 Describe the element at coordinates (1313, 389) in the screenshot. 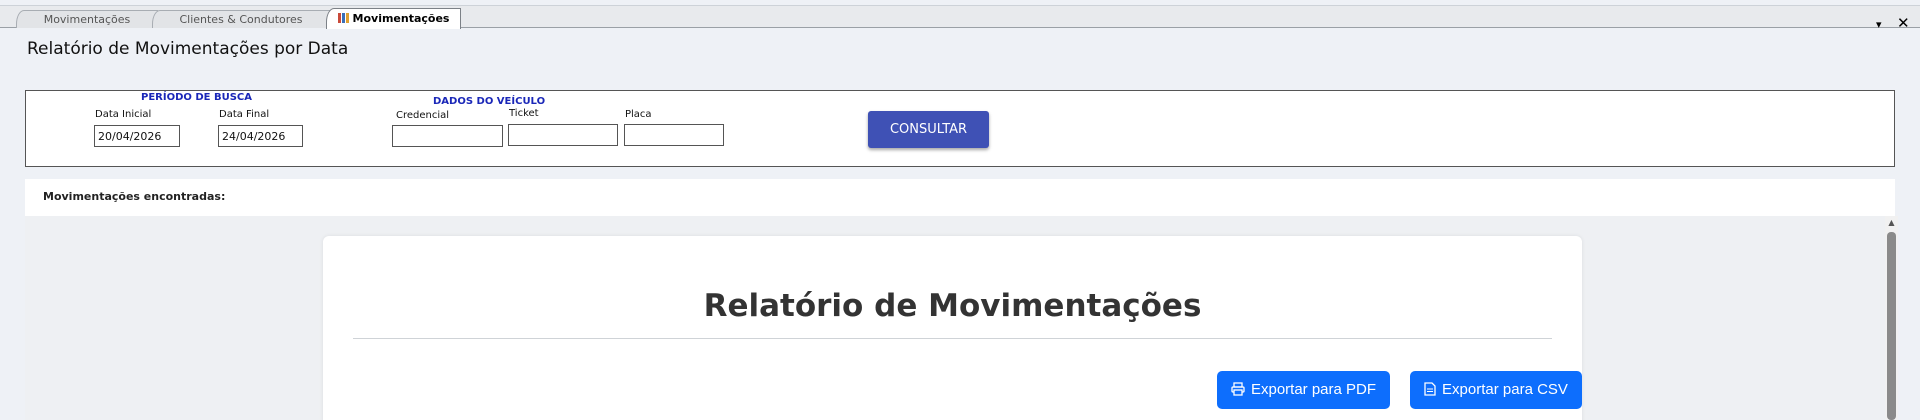

I see `export-pdf-label: Exportar para PDF` at that location.